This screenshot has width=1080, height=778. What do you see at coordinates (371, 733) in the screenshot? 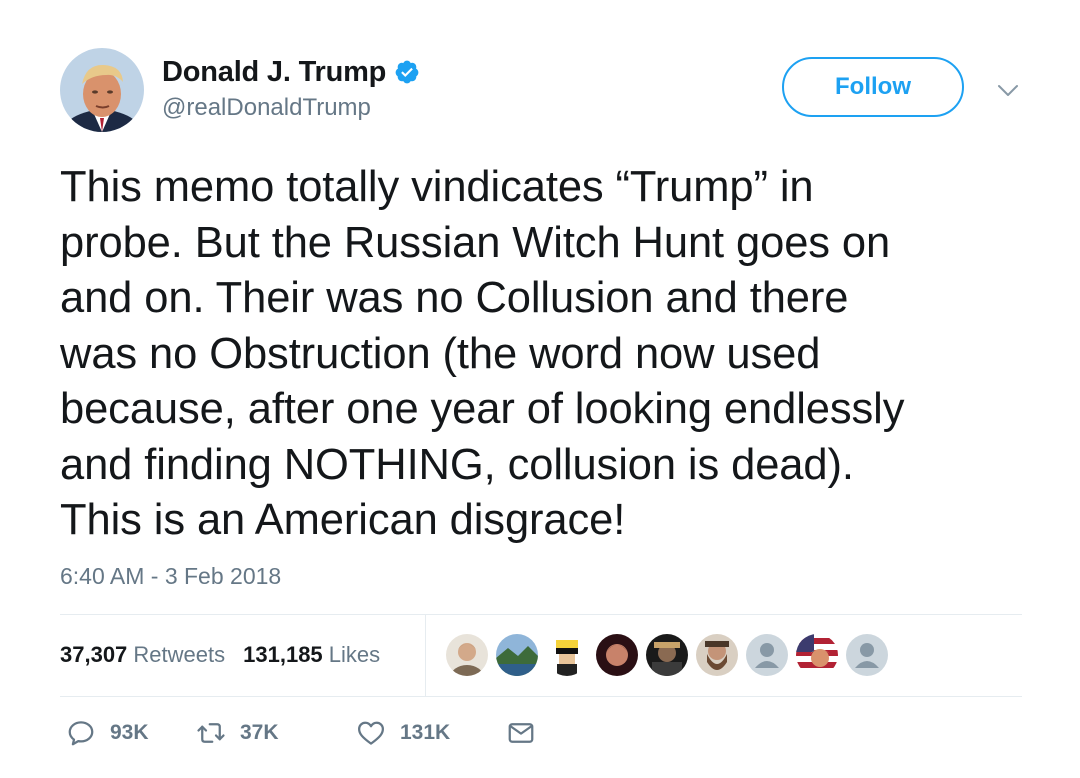
I see `heart-icon` at bounding box center [371, 733].